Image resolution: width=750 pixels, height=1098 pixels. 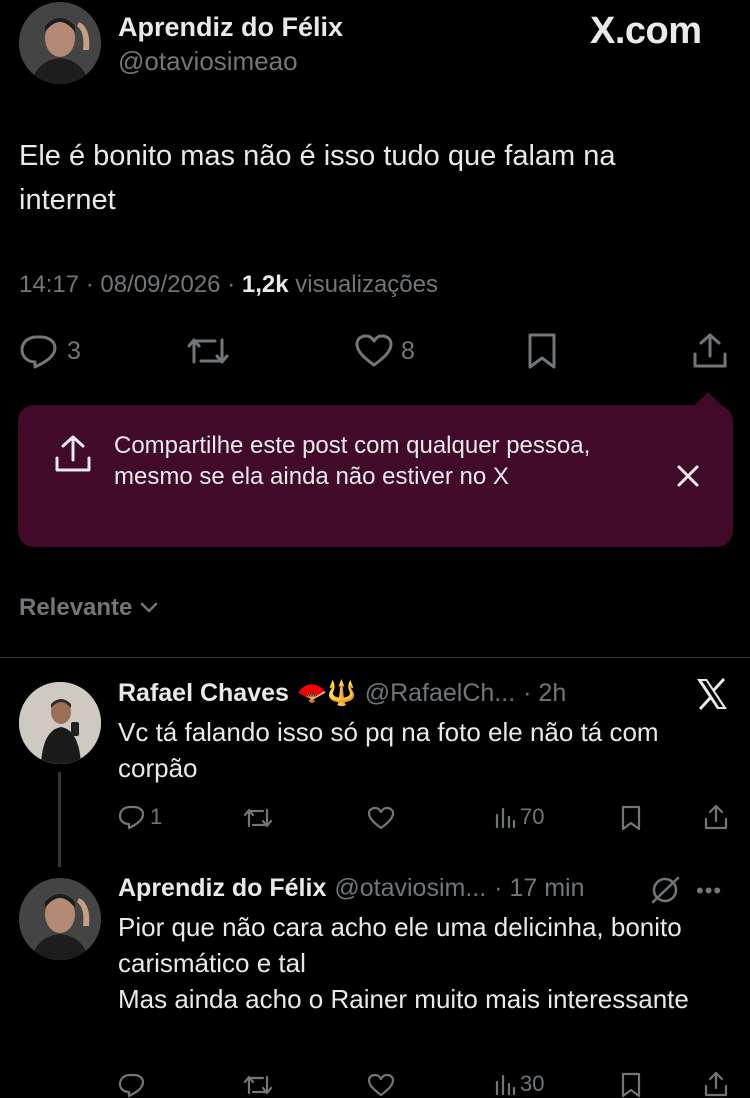 What do you see at coordinates (366, 284) in the screenshot?
I see `views-label: visualizações` at bounding box center [366, 284].